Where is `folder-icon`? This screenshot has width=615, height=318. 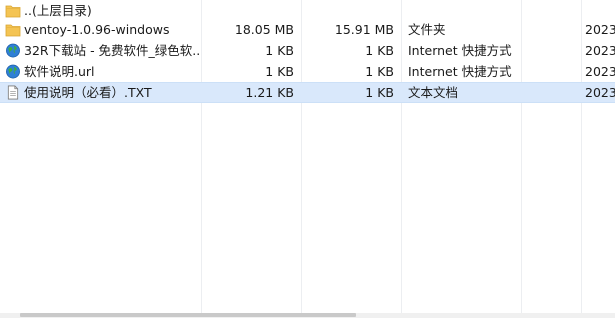
folder-icon is located at coordinates (13, 30).